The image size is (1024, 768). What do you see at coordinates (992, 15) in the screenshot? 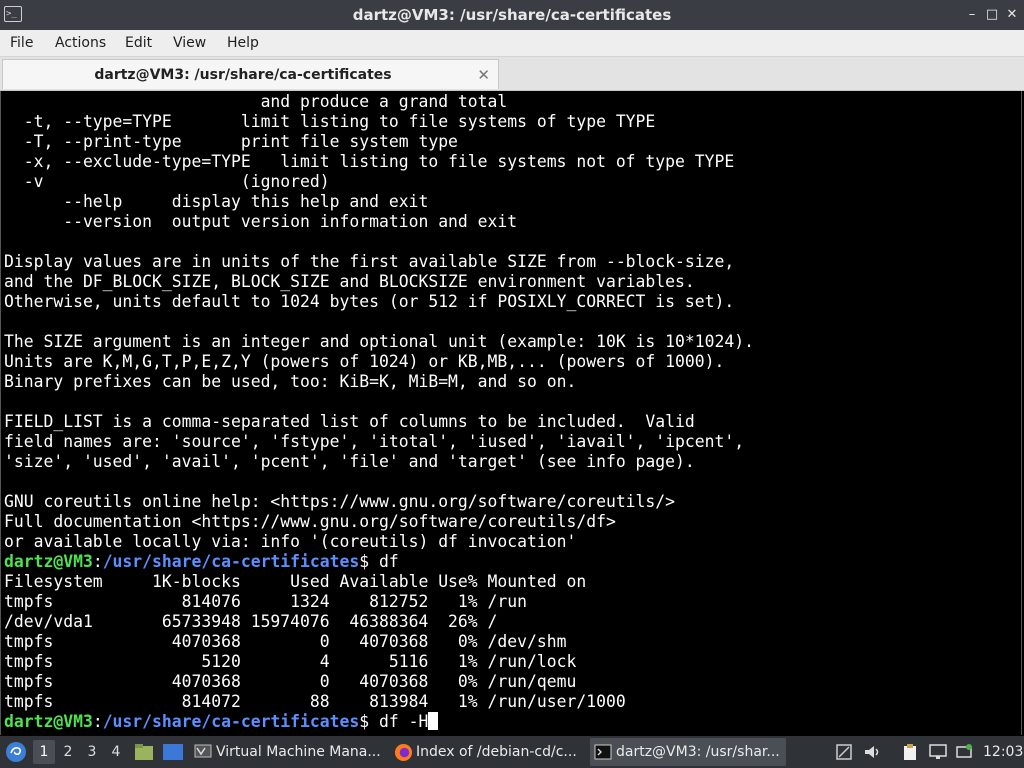
I see `maximize-button: □` at bounding box center [992, 15].